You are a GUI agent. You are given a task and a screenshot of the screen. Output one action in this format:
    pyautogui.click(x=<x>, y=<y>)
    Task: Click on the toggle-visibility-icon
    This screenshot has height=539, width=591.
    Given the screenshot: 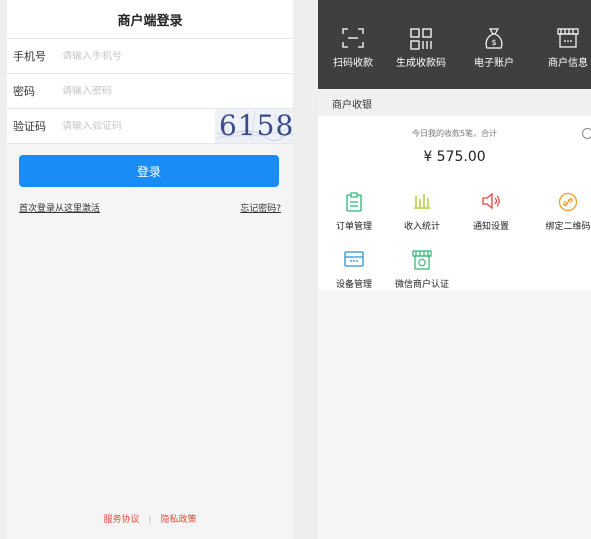 What is the action you would take?
    pyautogui.click(x=586, y=133)
    